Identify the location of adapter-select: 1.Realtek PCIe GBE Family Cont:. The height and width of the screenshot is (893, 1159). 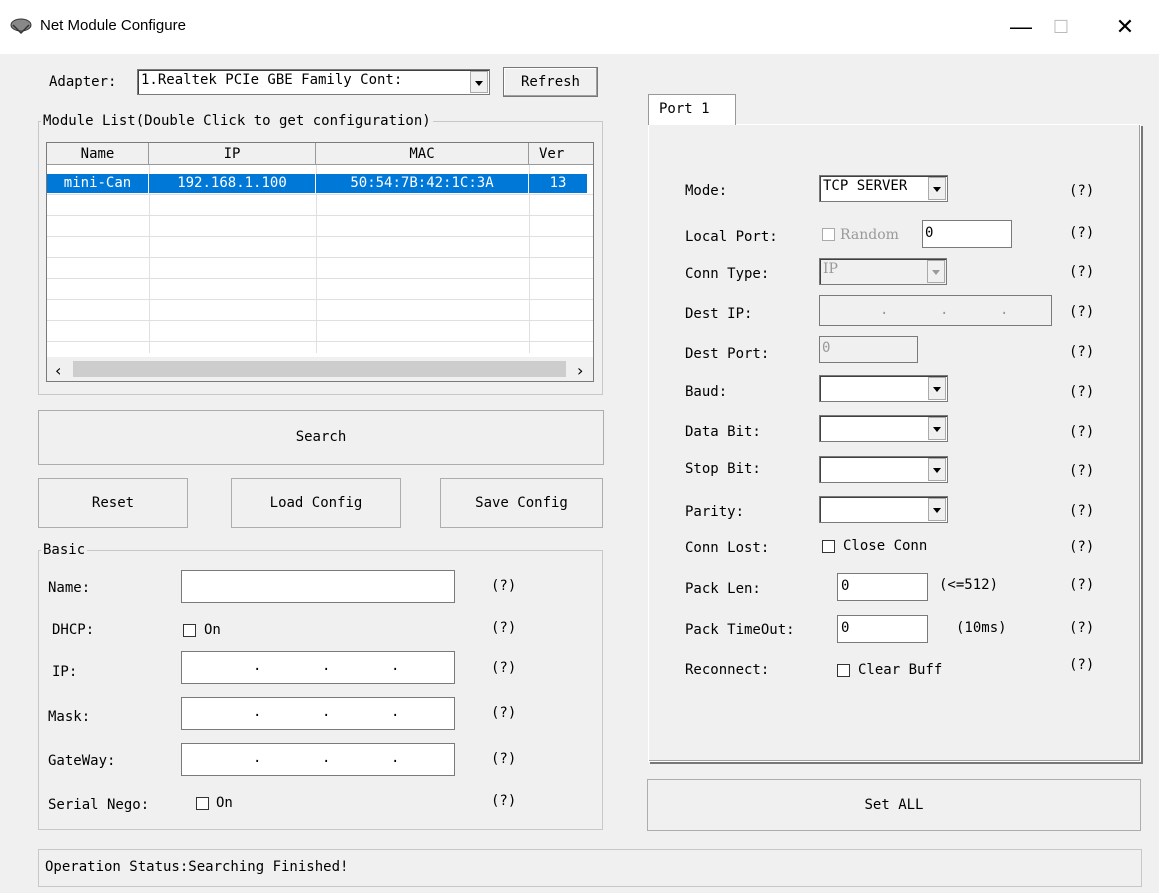
(313, 82).